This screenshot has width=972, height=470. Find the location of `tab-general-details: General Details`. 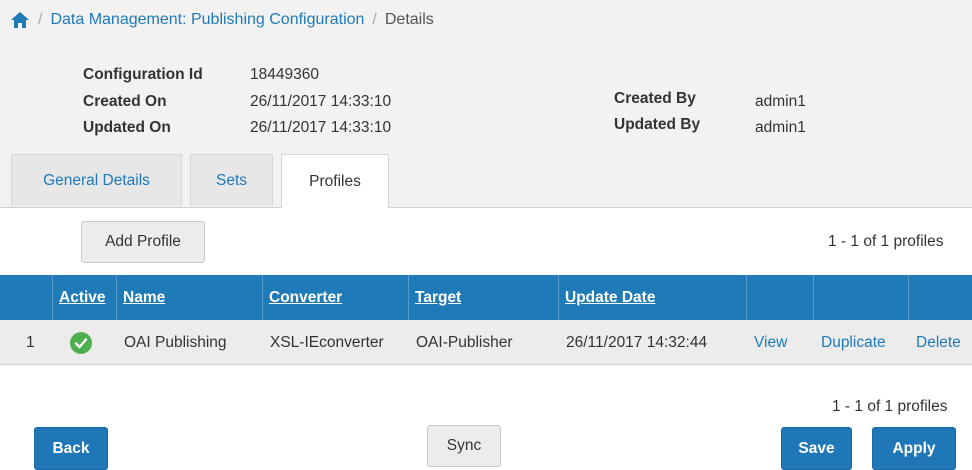

tab-general-details: General Details is located at coordinates (96, 180).